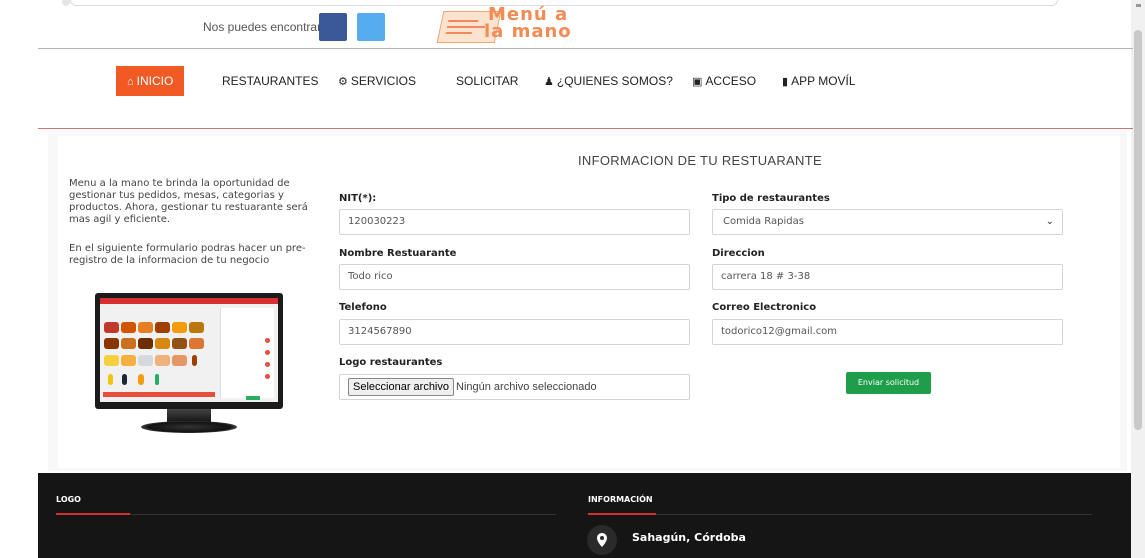  Describe the element at coordinates (731, 81) in the screenshot. I see `nav-acceso-label: ACCESO` at that location.